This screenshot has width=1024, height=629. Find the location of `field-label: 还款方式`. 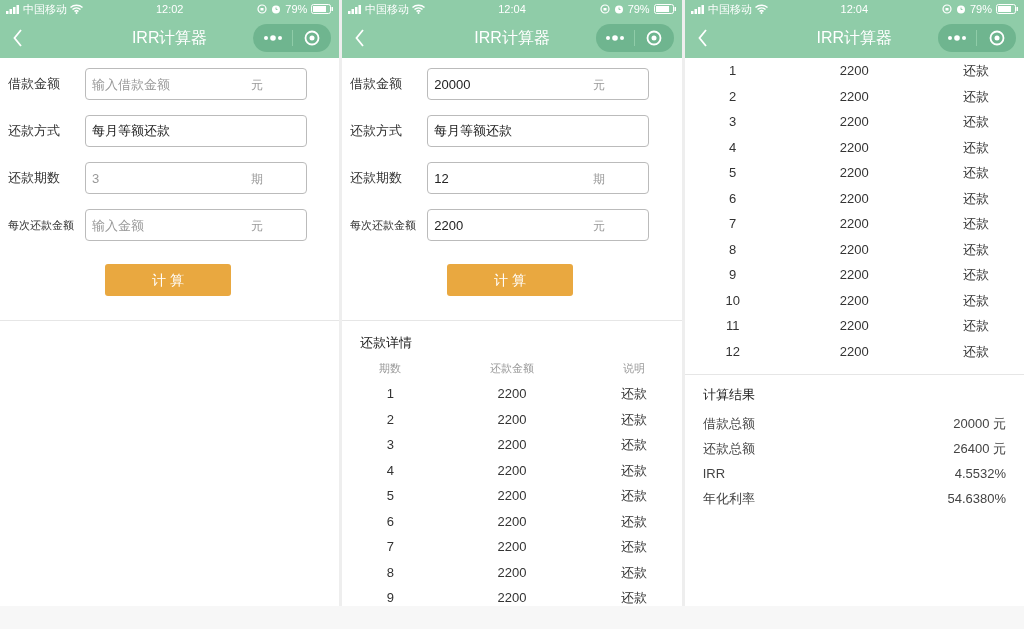

field-label: 还款方式 is located at coordinates (34, 131).